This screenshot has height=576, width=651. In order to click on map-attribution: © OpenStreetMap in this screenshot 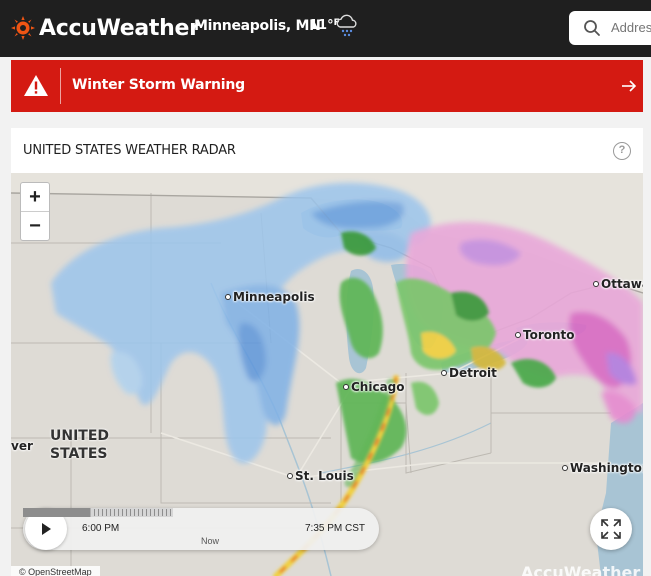, I will do `click(55, 571)`.